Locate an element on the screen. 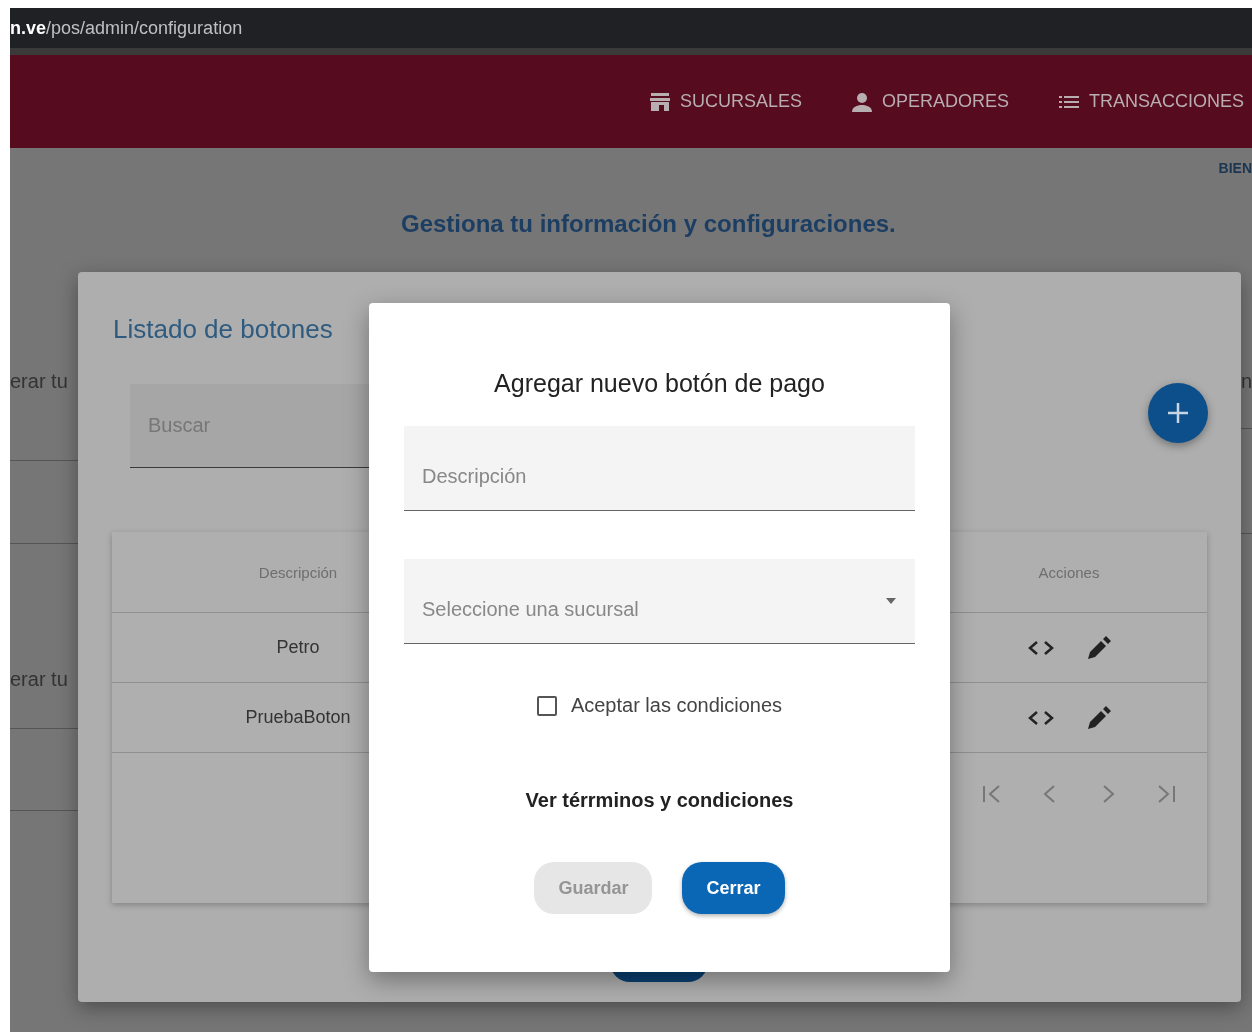  column-header: Descripción is located at coordinates (298, 572).